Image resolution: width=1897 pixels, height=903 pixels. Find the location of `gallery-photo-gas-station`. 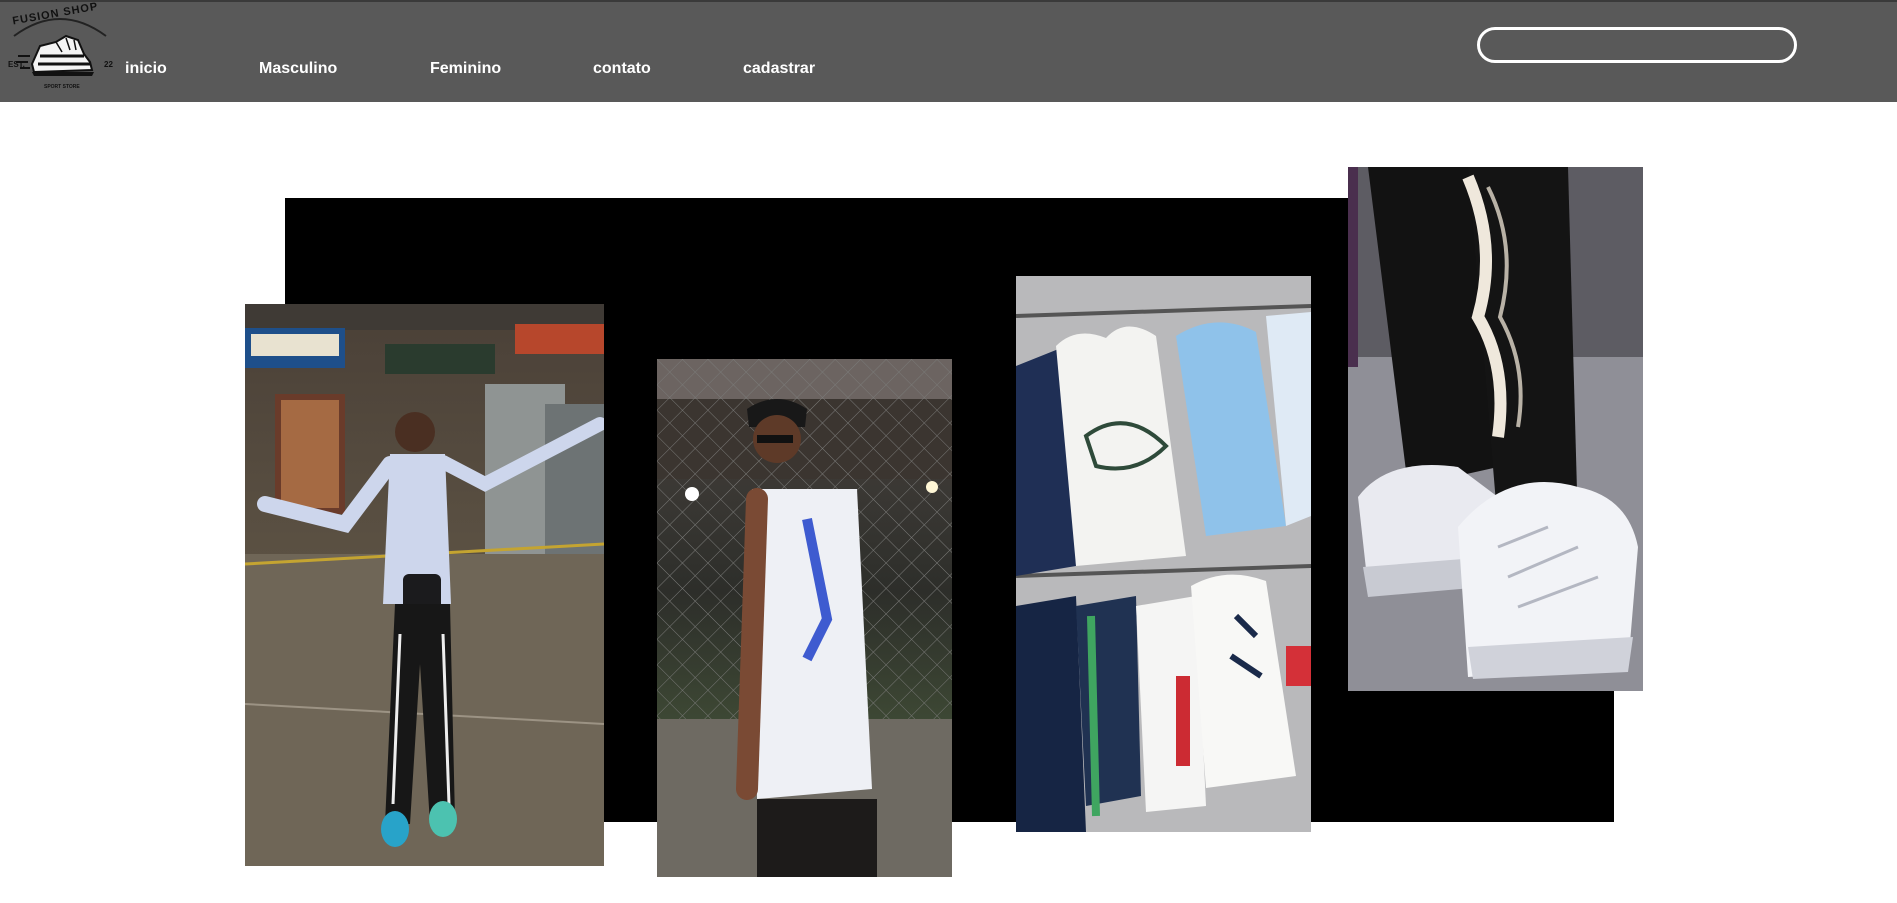

gallery-photo-gas-station is located at coordinates (424, 585).